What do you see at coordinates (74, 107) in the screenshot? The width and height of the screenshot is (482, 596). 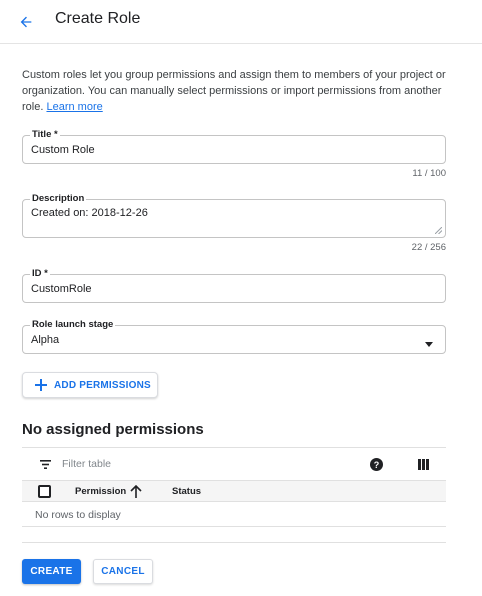 I see `learn-more-link: Learn more` at bounding box center [74, 107].